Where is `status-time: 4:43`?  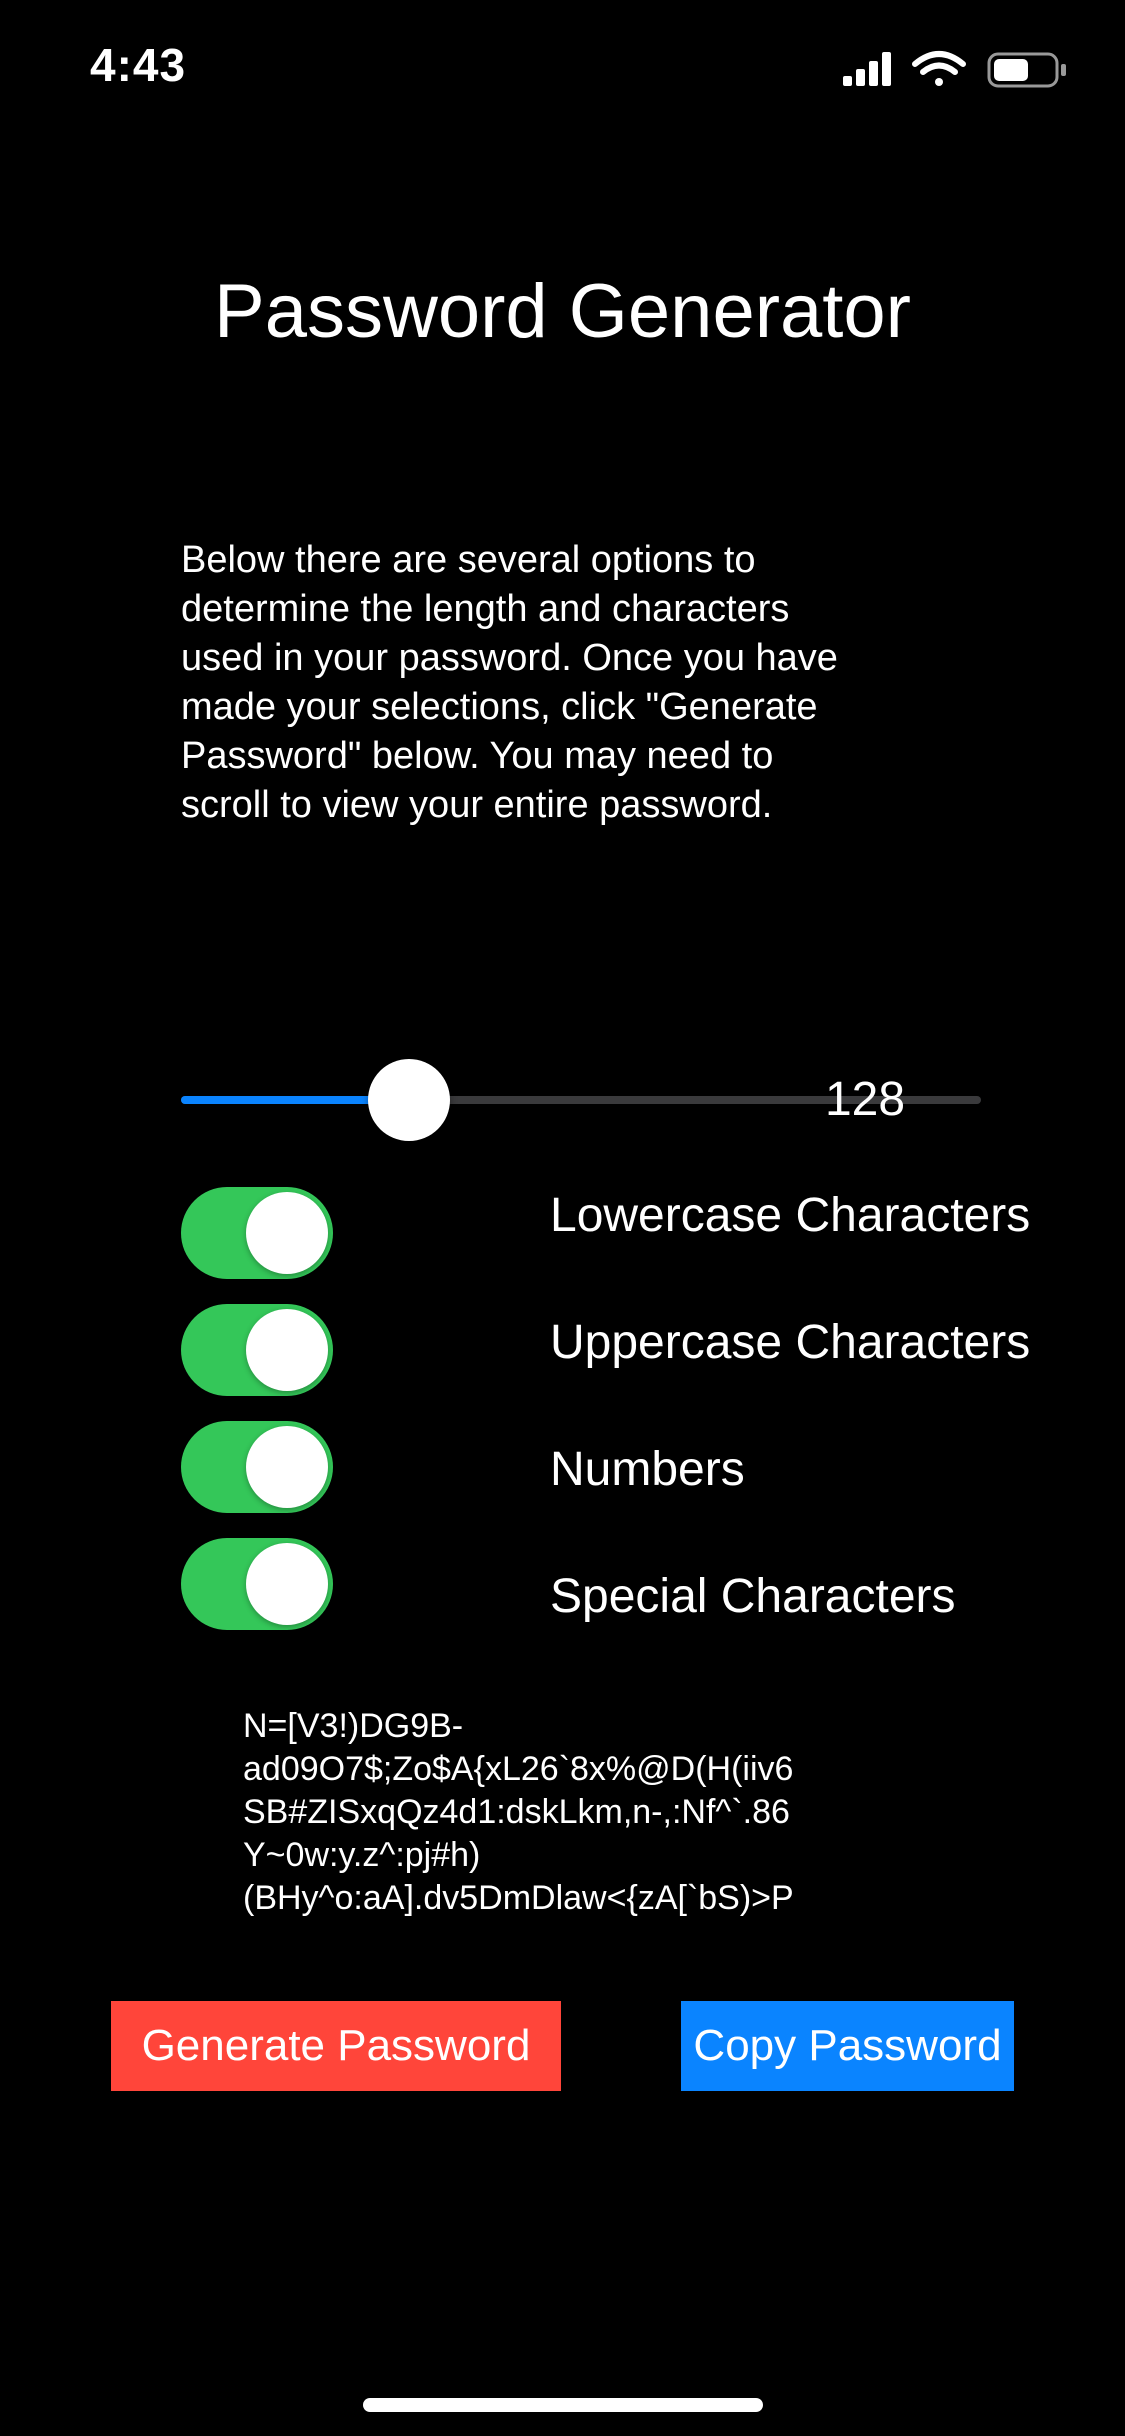 status-time: 4:43 is located at coordinates (138, 65).